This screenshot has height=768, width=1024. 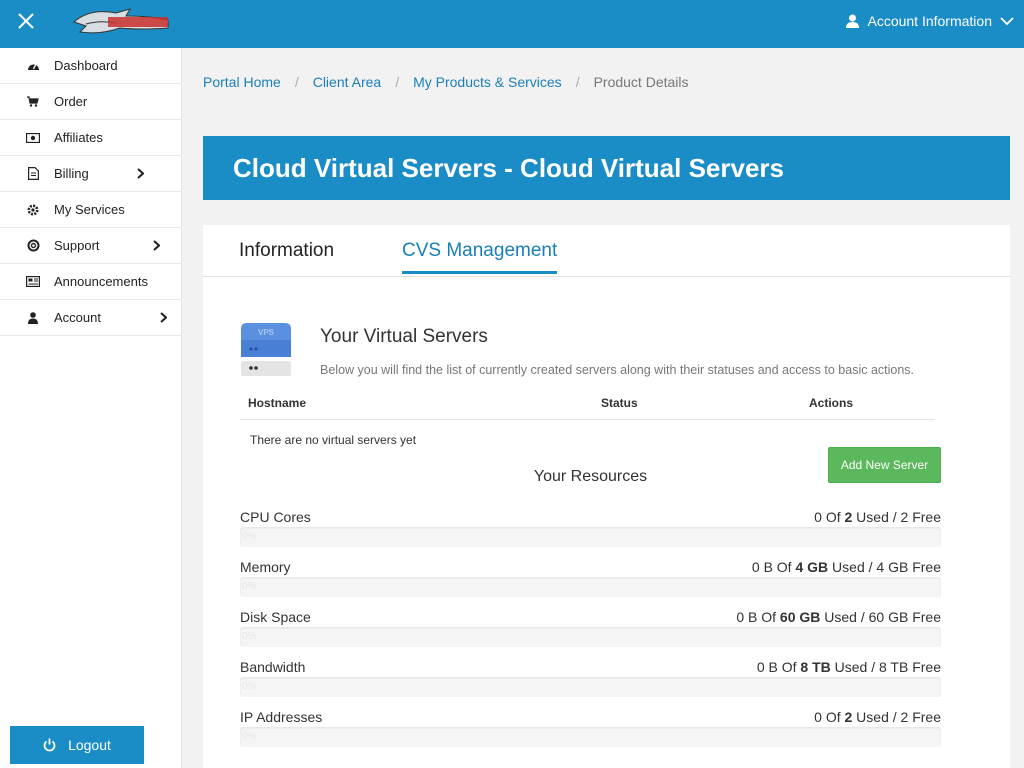 What do you see at coordinates (619, 403) in the screenshot?
I see `column-header-status: Status` at bounding box center [619, 403].